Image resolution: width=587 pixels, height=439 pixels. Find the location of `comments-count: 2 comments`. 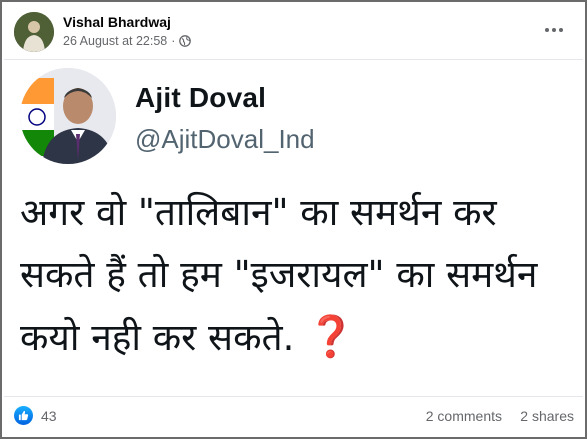

comments-count: 2 comments is located at coordinates (464, 416).